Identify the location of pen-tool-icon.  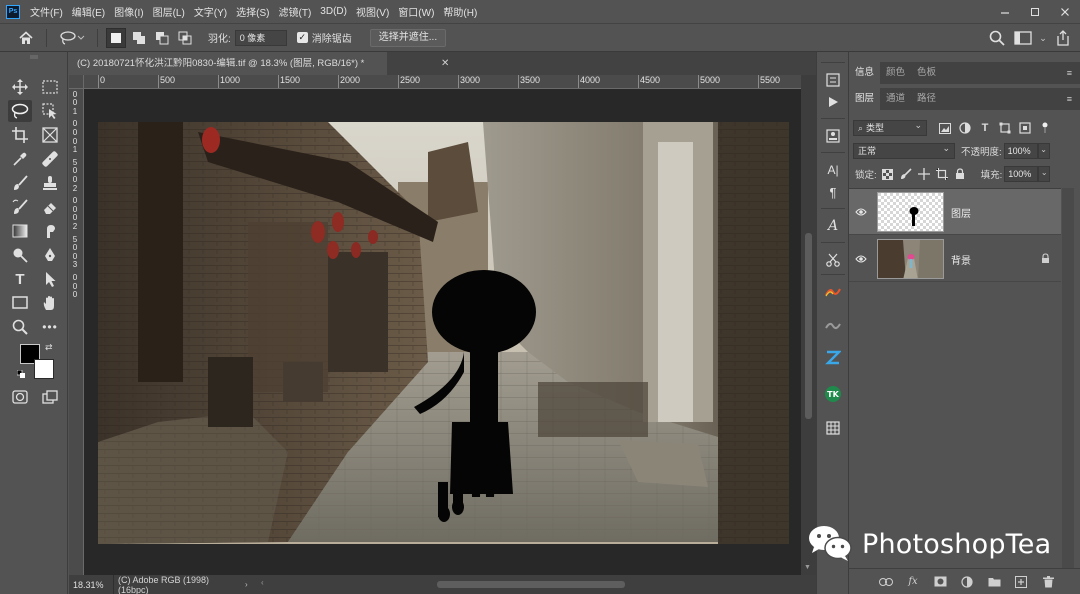
(50, 255).